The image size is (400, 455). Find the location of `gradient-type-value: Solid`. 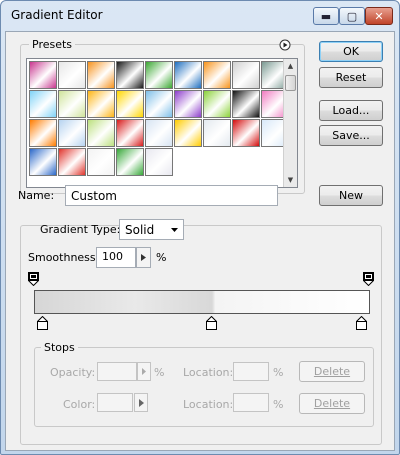

gradient-type-value: Solid is located at coordinates (140, 229).